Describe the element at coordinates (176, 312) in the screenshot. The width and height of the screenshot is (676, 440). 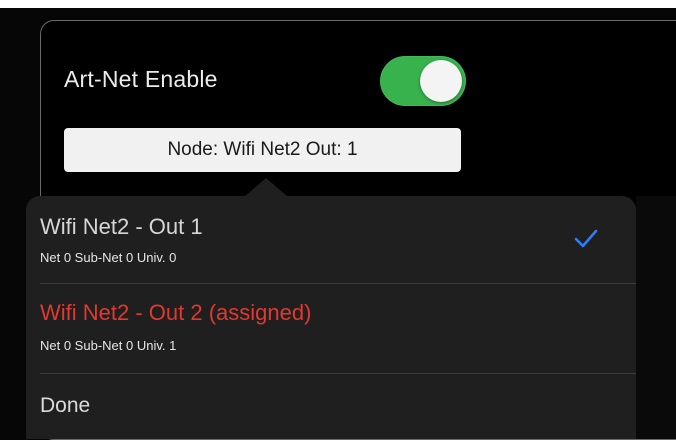
I see `option-title: Wifi Net2 - Out 2 (assigned)` at that location.